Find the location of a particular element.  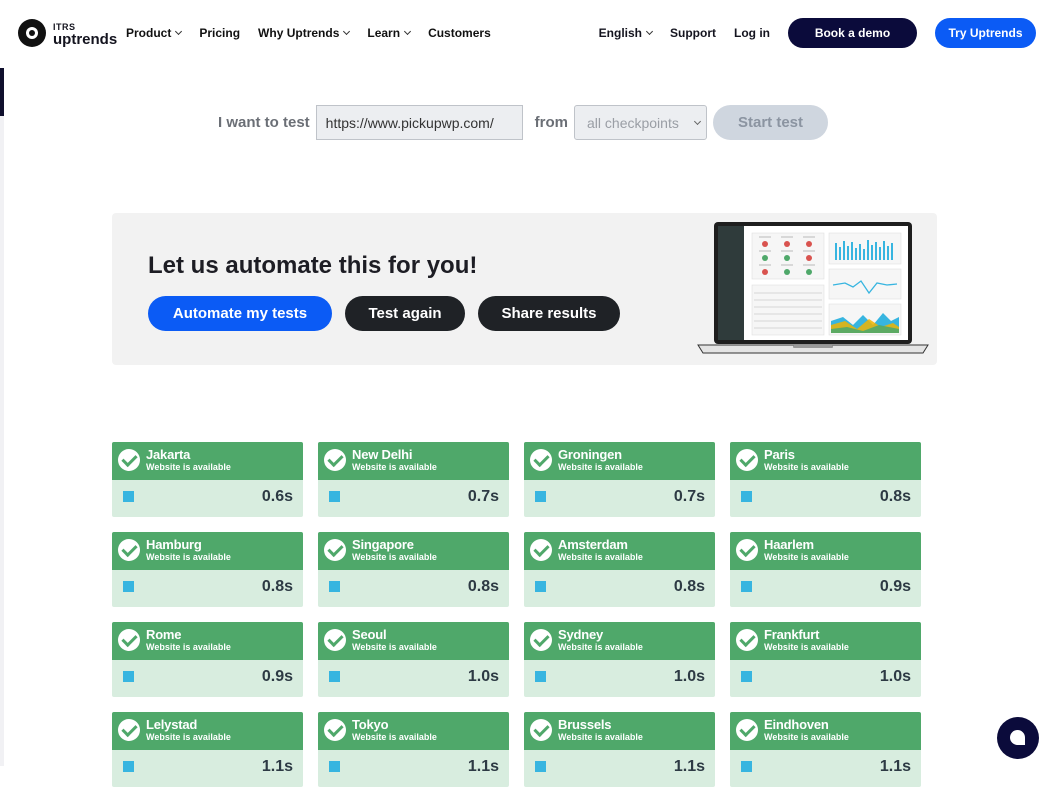

test-label: I want to test is located at coordinates (264, 122).